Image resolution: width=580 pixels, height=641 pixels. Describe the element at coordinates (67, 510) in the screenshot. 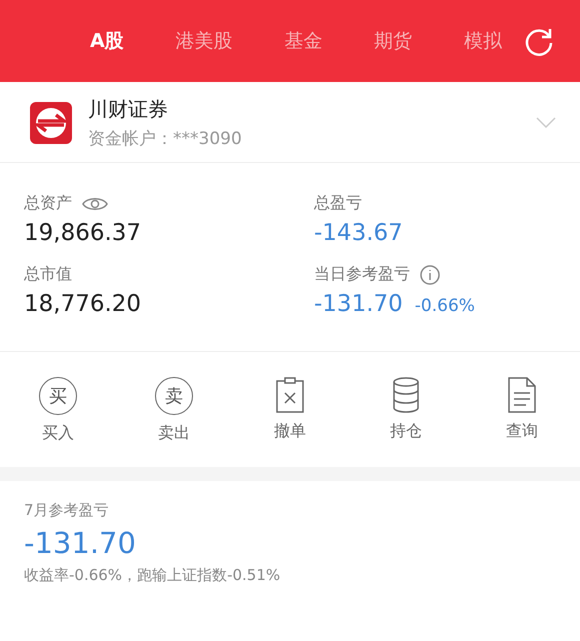

I see `month-title: 7月参考盈亏` at that location.